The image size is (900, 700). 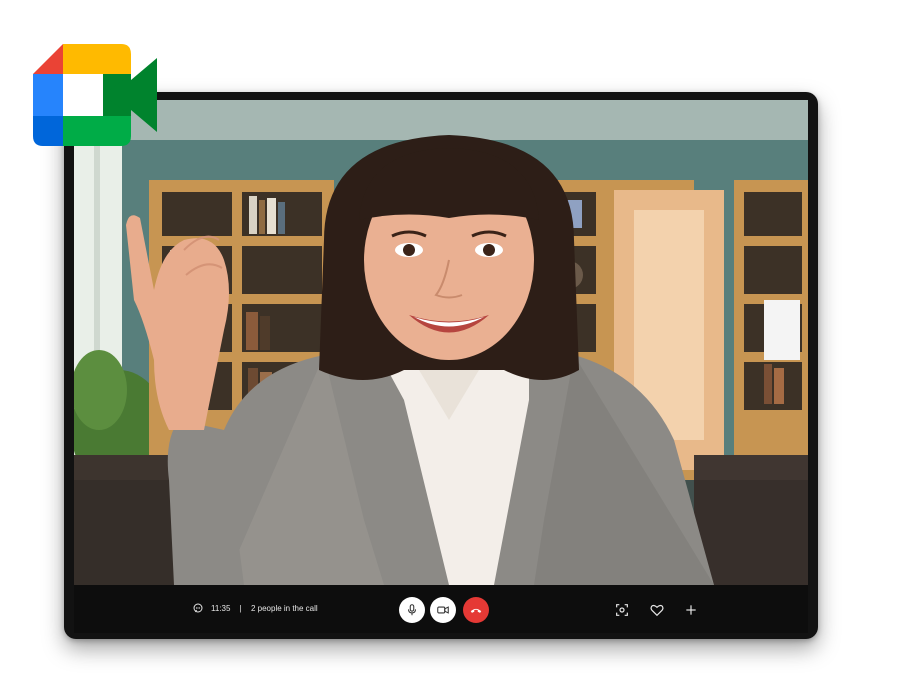 I want to click on video-camera-icon, so click(x=443, y=610).